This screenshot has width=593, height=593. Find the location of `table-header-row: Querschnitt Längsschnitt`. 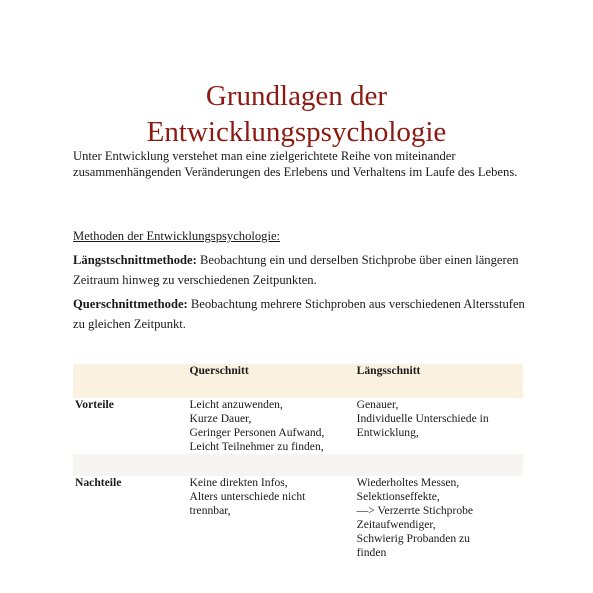

table-header-row: Querschnitt Längsschnitt is located at coordinates (298, 381).